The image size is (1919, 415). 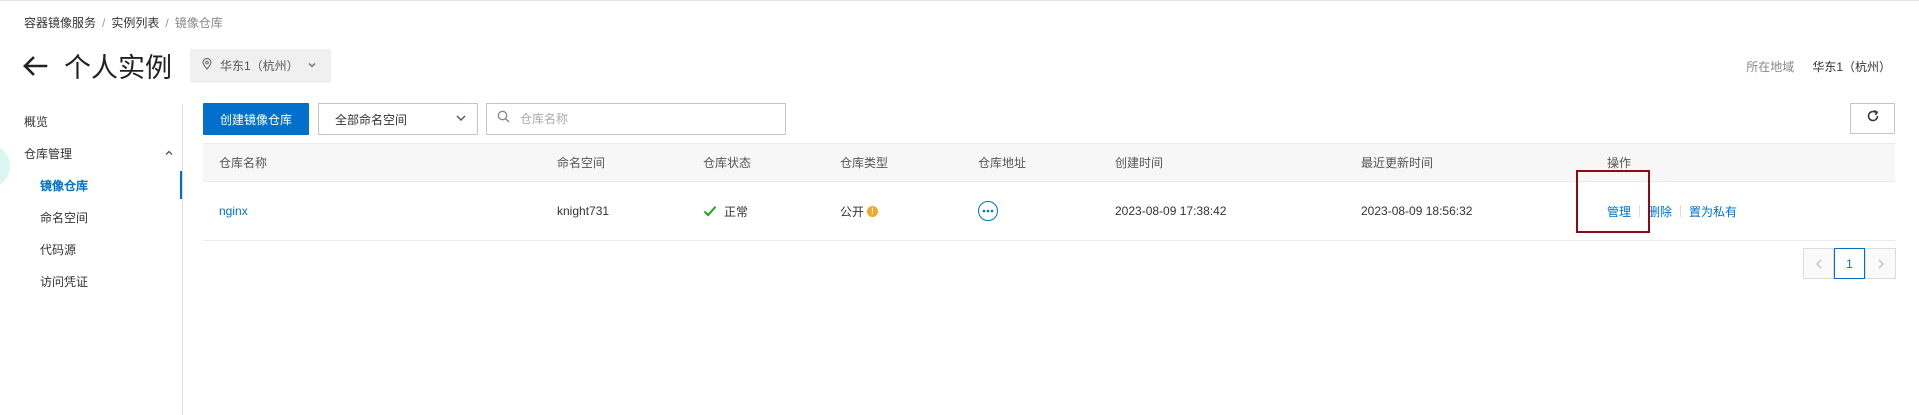 I want to click on region-info: 所在地域 华东1（杭州）, so click(x=1818, y=66).